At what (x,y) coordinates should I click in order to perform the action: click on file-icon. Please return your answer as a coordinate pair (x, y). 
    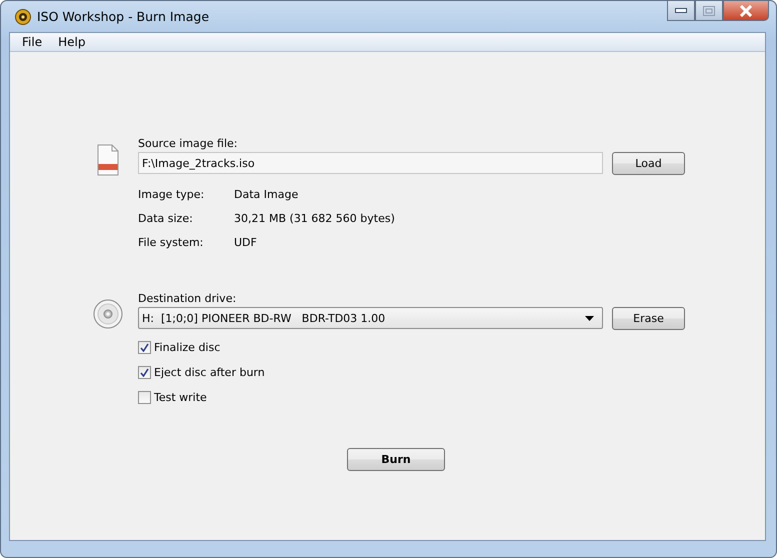
    Looking at the image, I should click on (108, 160).